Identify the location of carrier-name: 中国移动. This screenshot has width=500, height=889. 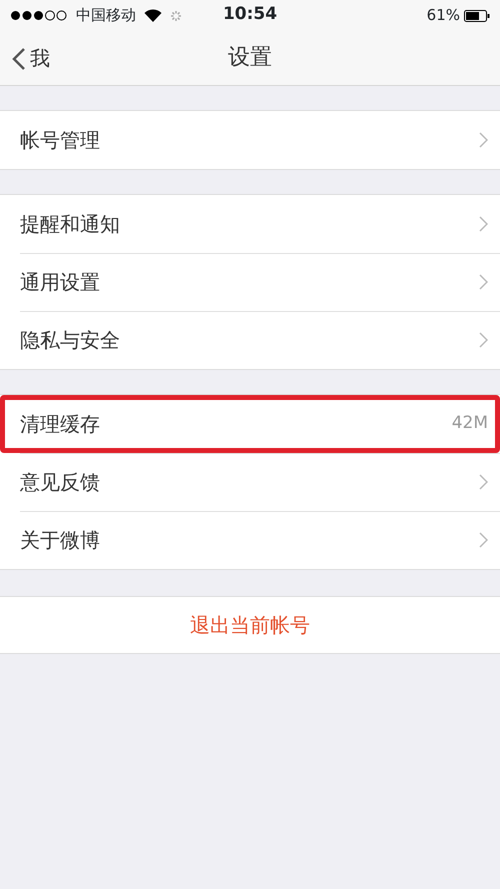
(106, 15).